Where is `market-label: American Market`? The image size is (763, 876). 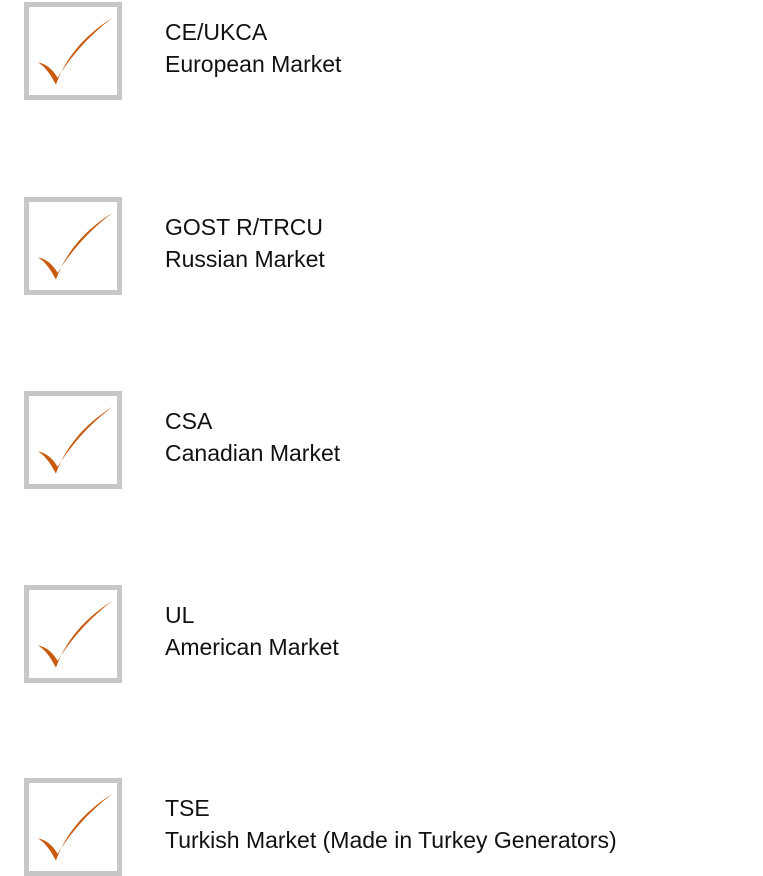 market-label: American Market is located at coordinates (252, 647).